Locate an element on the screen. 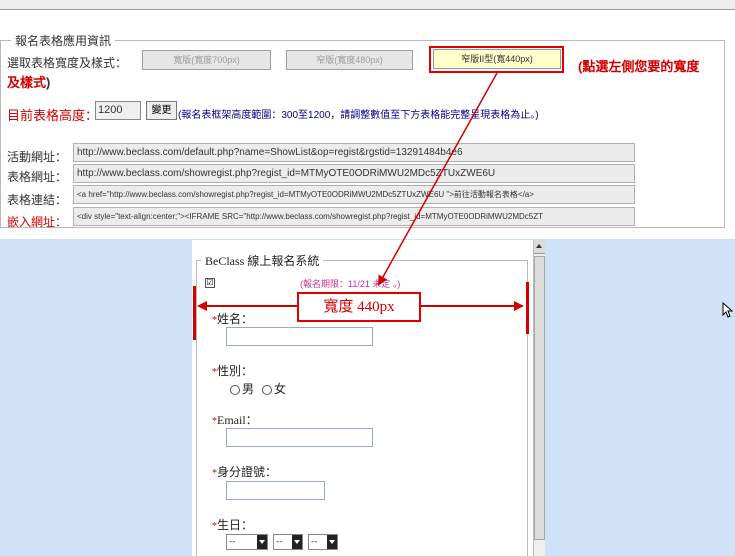 The width and height of the screenshot is (735, 556). gender-male-radio is located at coordinates (235, 390).